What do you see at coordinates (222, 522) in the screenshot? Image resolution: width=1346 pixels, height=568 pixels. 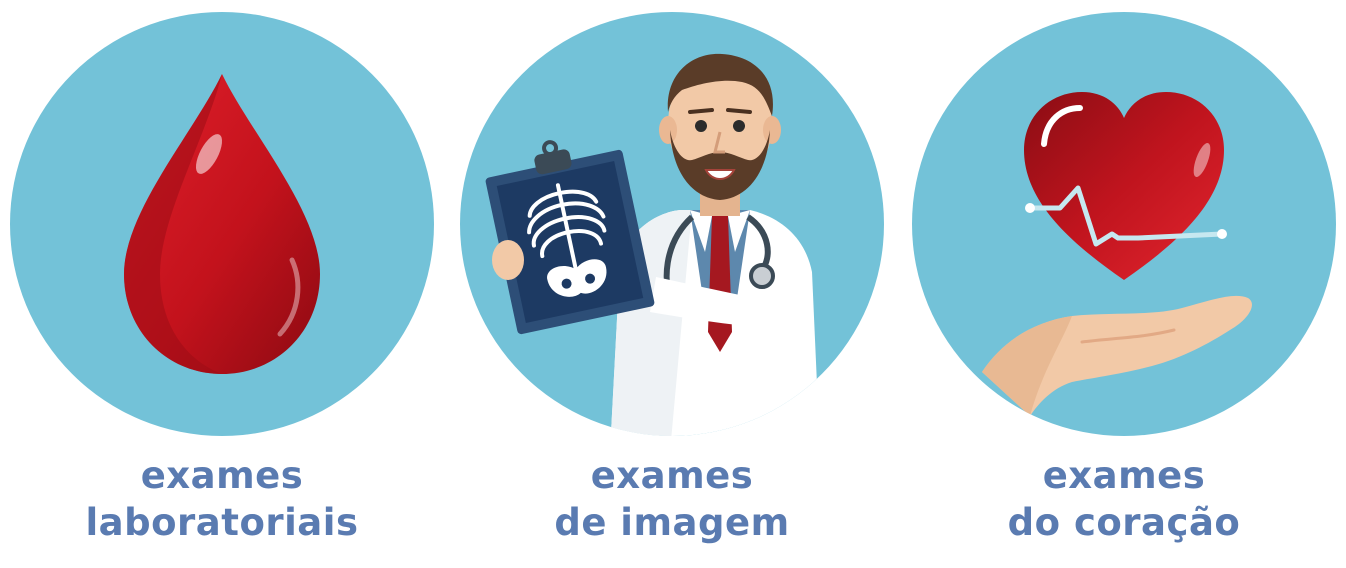 I see `caption-line-2: laboratoriais` at bounding box center [222, 522].